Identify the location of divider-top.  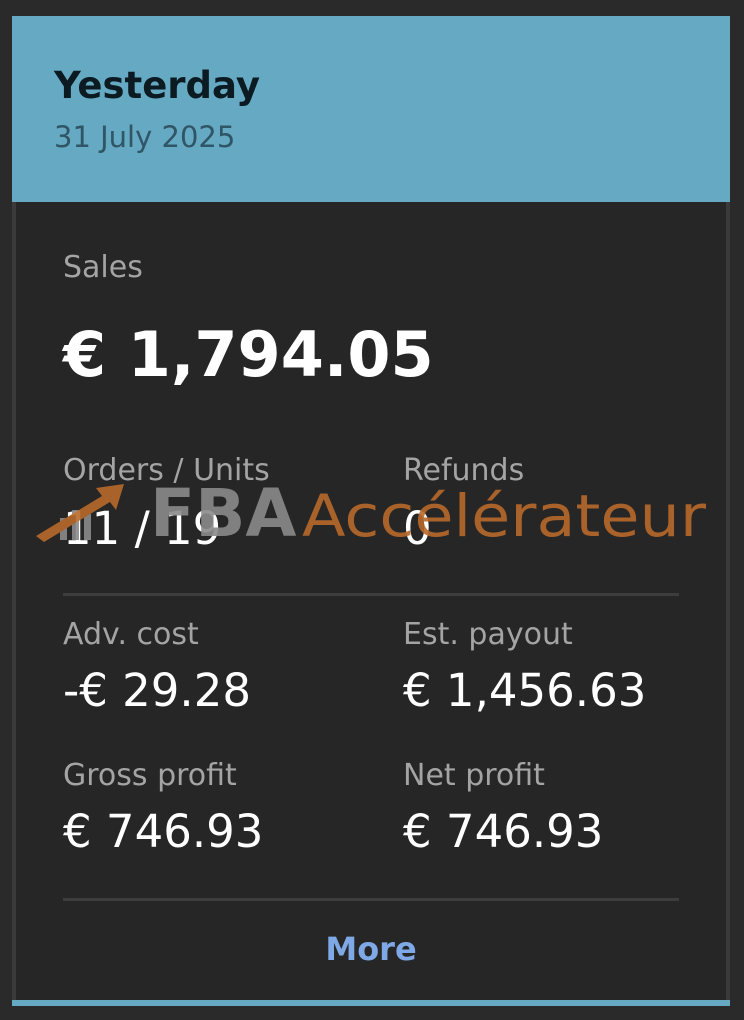
(371, 594).